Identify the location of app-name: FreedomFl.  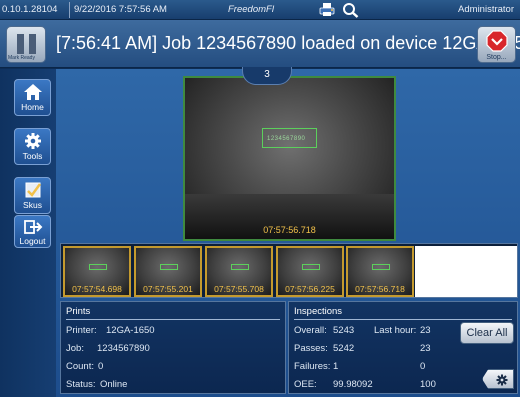
(251, 9).